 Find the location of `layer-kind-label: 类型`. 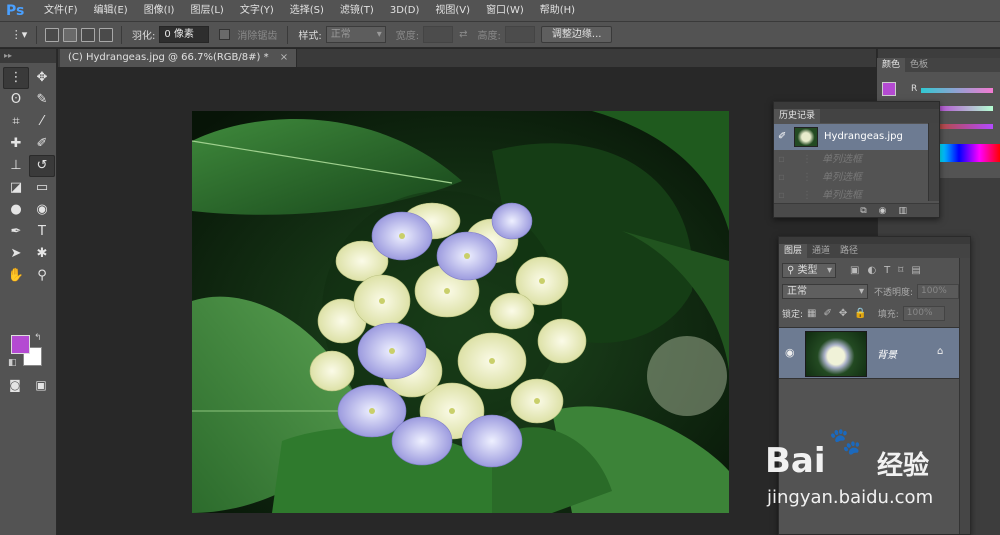

layer-kind-label: 类型 is located at coordinates (807, 270).